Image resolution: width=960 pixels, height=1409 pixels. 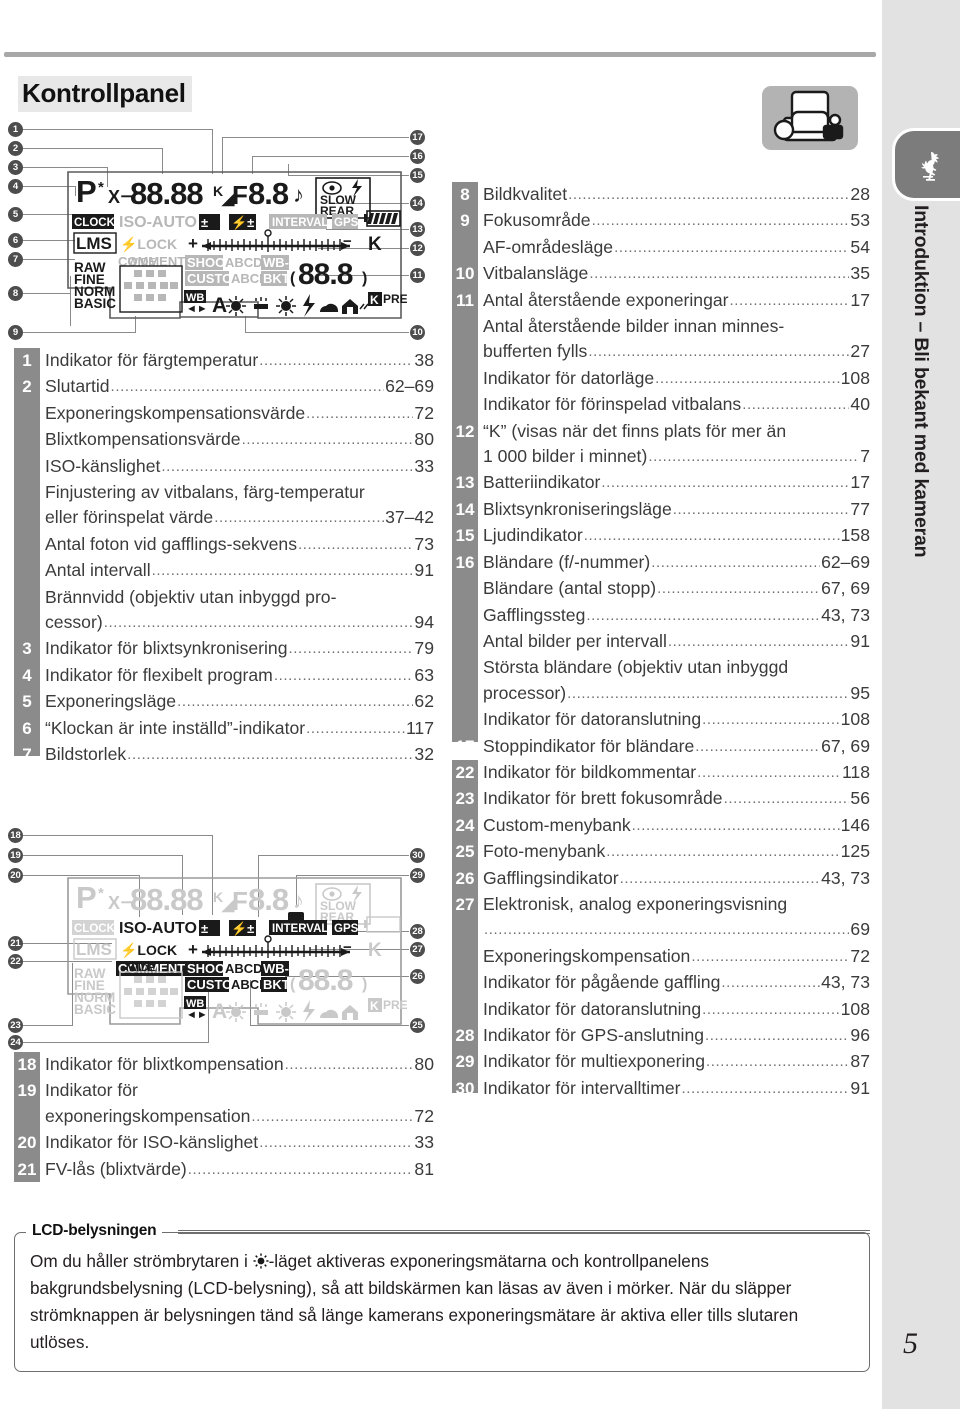 What do you see at coordinates (219, 305) in the screenshot?
I see `svg-text: A` at bounding box center [219, 305].